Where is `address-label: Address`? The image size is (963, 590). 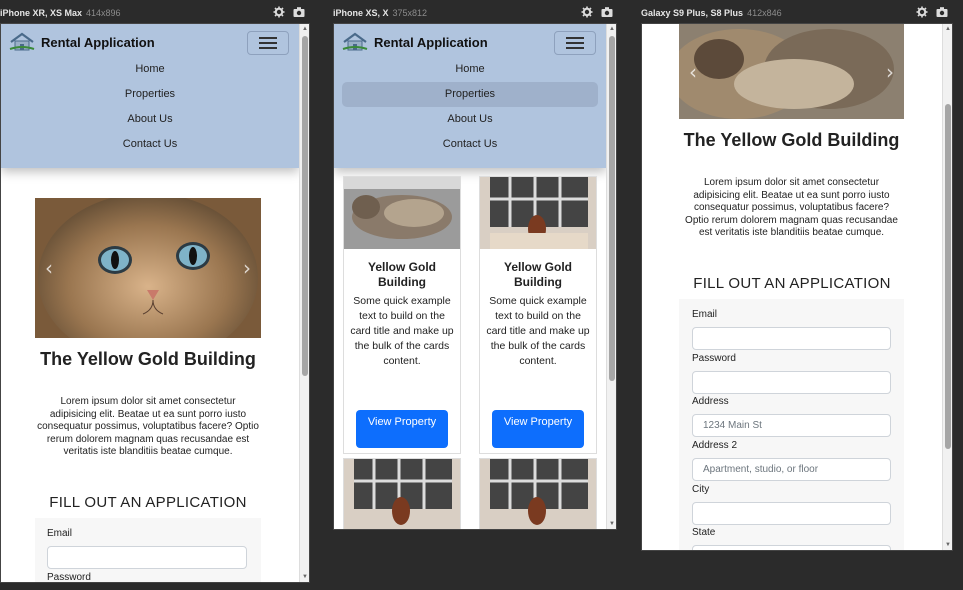
address-label: Address is located at coordinates (710, 401).